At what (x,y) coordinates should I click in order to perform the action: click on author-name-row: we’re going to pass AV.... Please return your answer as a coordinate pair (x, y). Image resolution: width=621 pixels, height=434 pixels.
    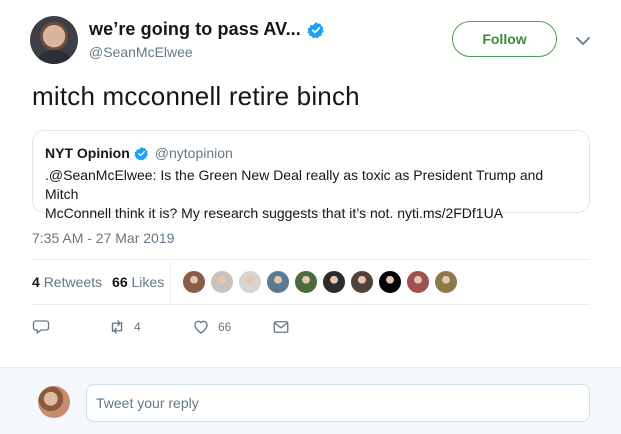
    Looking at the image, I should click on (207, 29).